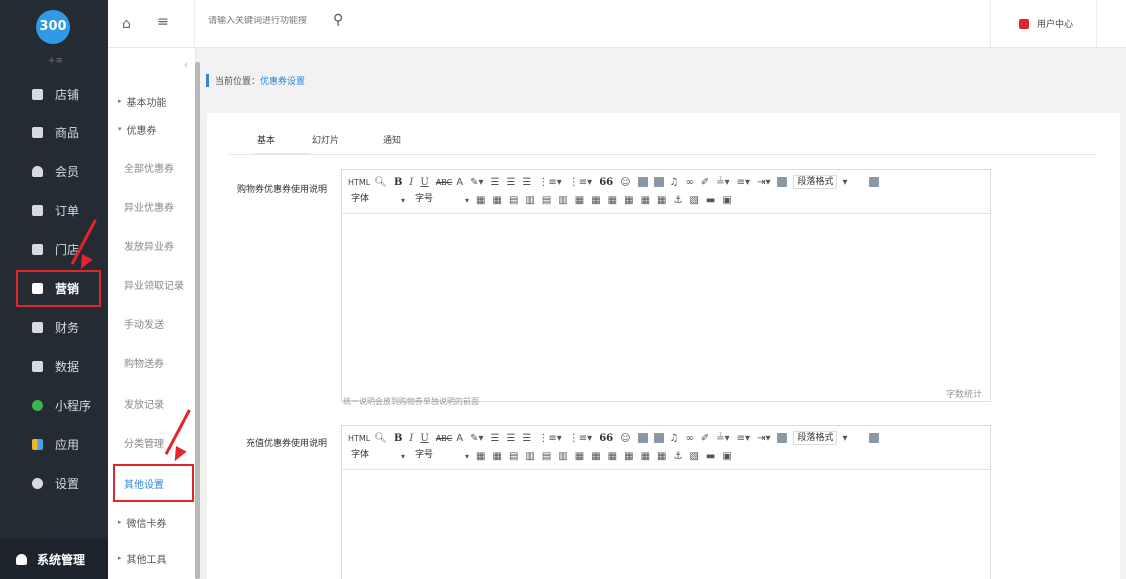  What do you see at coordinates (658, 438) in the screenshot?
I see `file-icon` at bounding box center [658, 438].